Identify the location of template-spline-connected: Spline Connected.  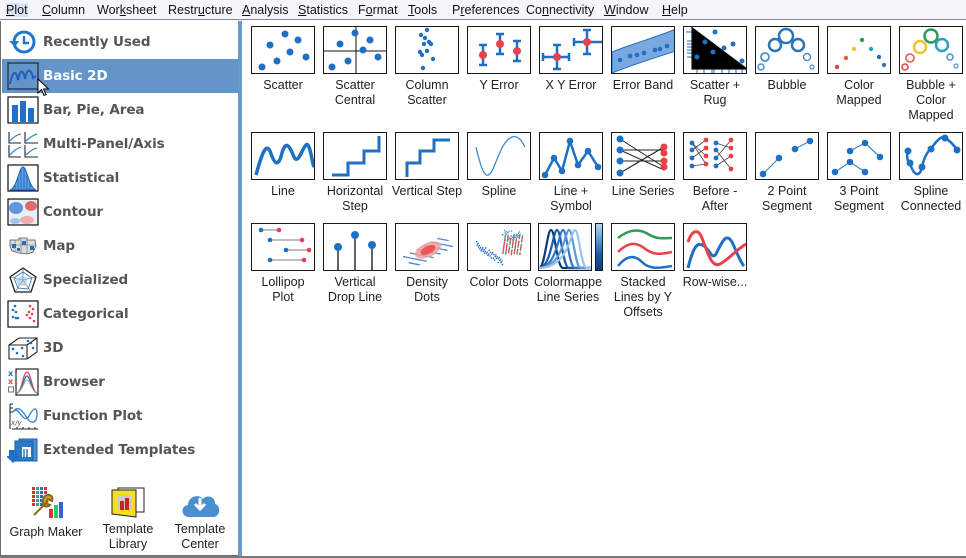
(931, 173).